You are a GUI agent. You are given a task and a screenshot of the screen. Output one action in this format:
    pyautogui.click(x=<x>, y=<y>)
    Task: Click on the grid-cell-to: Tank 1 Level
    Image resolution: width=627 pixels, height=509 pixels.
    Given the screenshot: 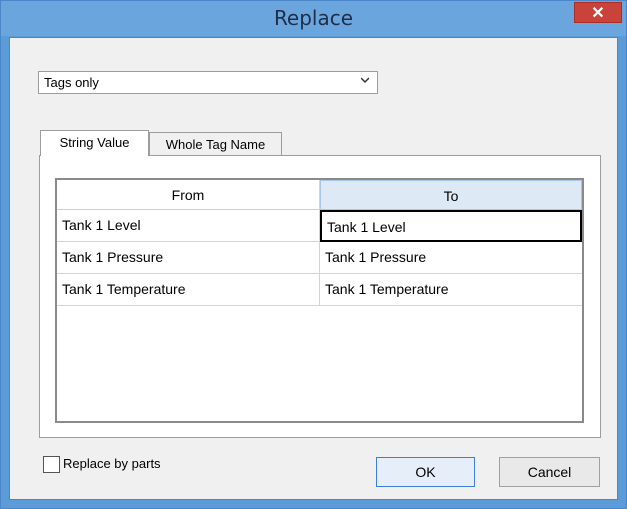 What is the action you would take?
    pyautogui.click(x=451, y=226)
    